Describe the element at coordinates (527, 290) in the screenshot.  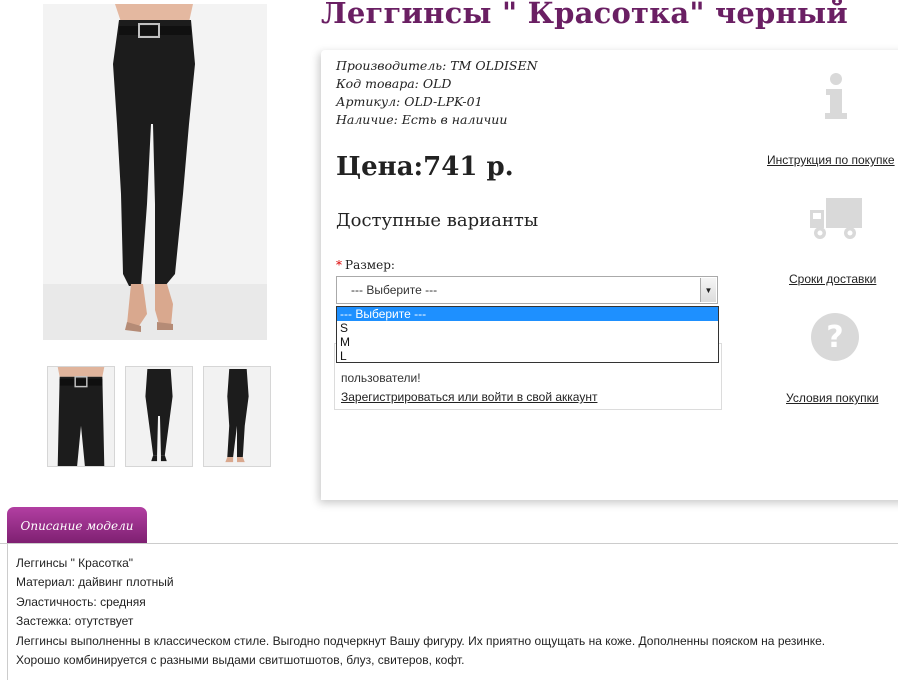
I see `size-select: --- Выберите --- ▼` at that location.